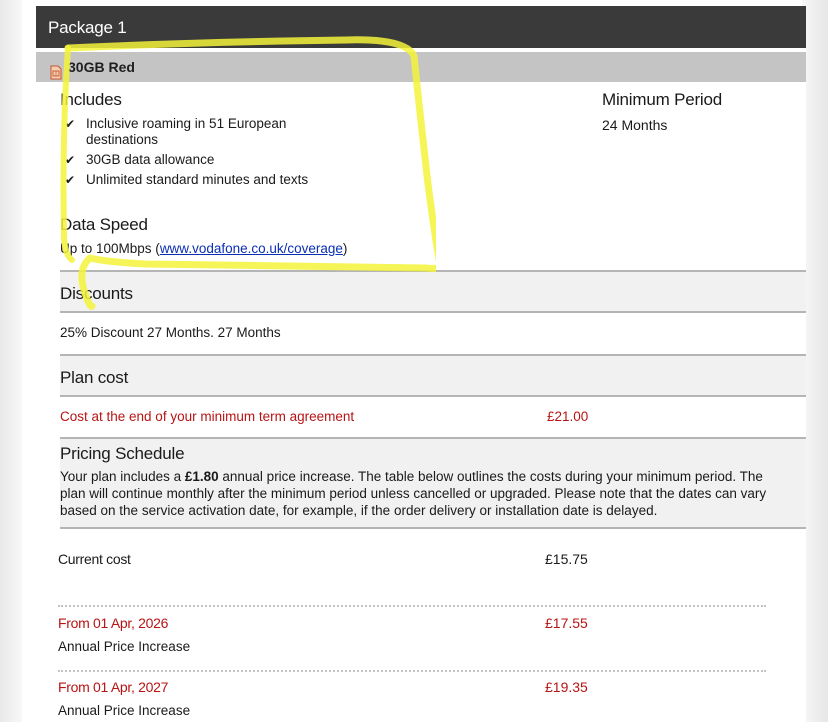 The height and width of the screenshot is (722, 828). What do you see at coordinates (91, 99) in the screenshot?
I see `includes-title: Includes` at bounding box center [91, 99].